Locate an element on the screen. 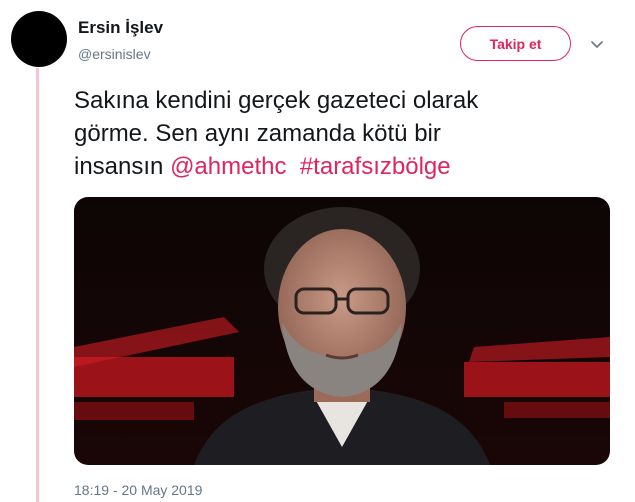 This screenshot has width=635, height=502. mention-link: @ahmethc is located at coordinates (228, 166).